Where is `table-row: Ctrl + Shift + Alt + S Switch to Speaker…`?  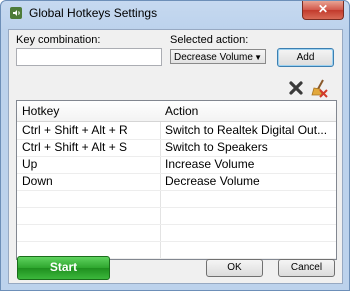 table-row: Ctrl + Shift + Alt + S Switch to Speaker… is located at coordinates (176, 148).